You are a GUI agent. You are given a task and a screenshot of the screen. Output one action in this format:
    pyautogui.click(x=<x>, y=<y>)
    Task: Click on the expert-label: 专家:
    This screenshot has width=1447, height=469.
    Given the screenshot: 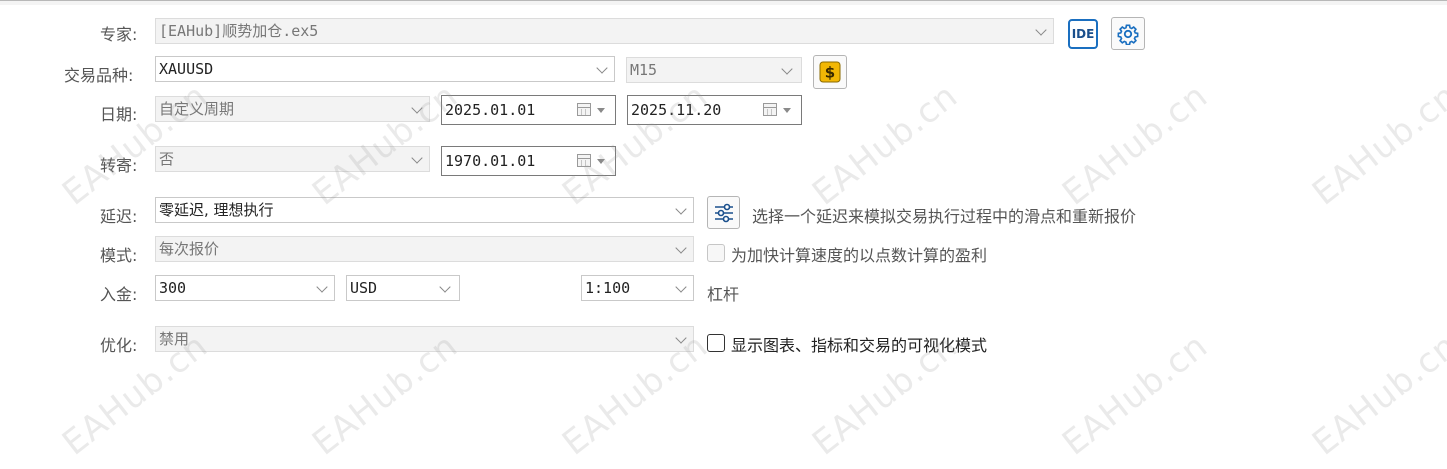 What is the action you would take?
    pyautogui.click(x=119, y=34)
    